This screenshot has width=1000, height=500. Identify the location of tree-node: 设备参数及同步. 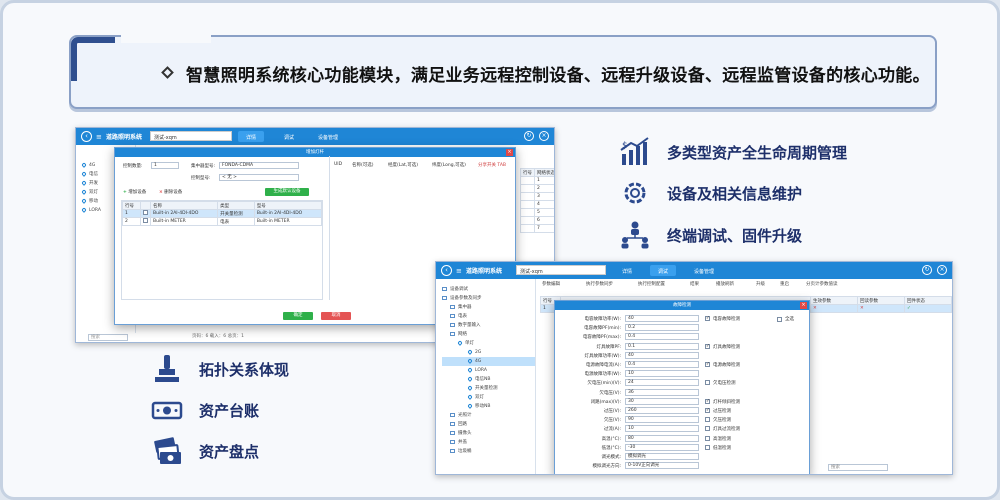
(488, 298).